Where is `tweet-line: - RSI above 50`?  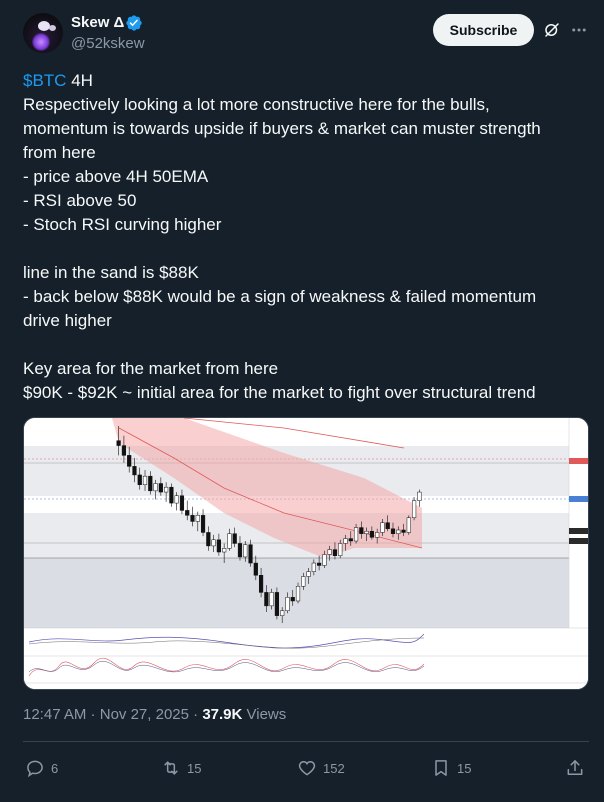 tweet-line: - RSI above 50 is located at coordinates (80, 200).